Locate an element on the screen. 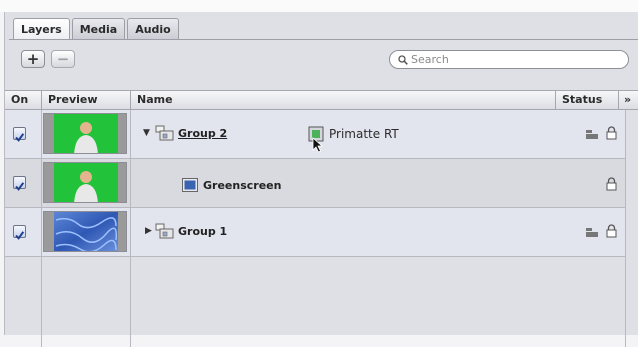  column-status: Status is located at coordinates (587, 100).